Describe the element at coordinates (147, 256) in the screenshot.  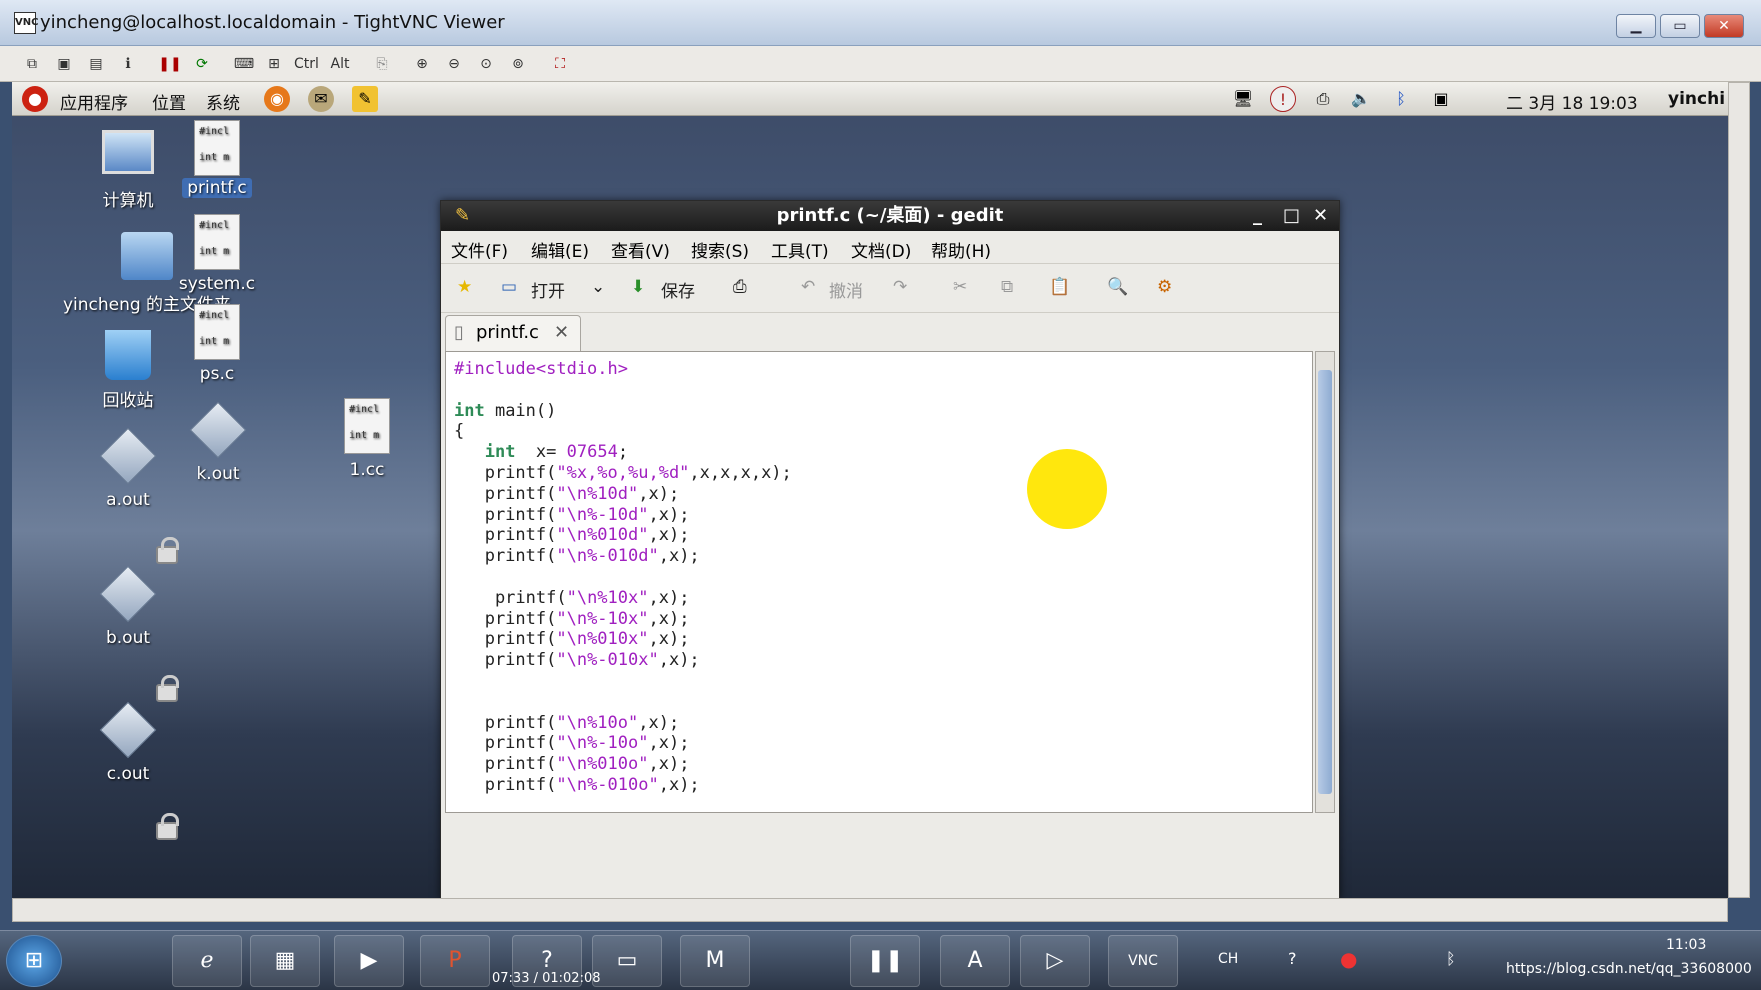
I see `home-folder-icon` at that location.